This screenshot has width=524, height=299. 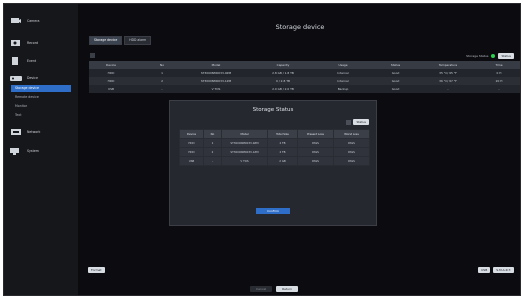 What do you see at coordinates (499, 81) in the screenshot?
I see `cell: 20 H` at bounding box center [499, 81].